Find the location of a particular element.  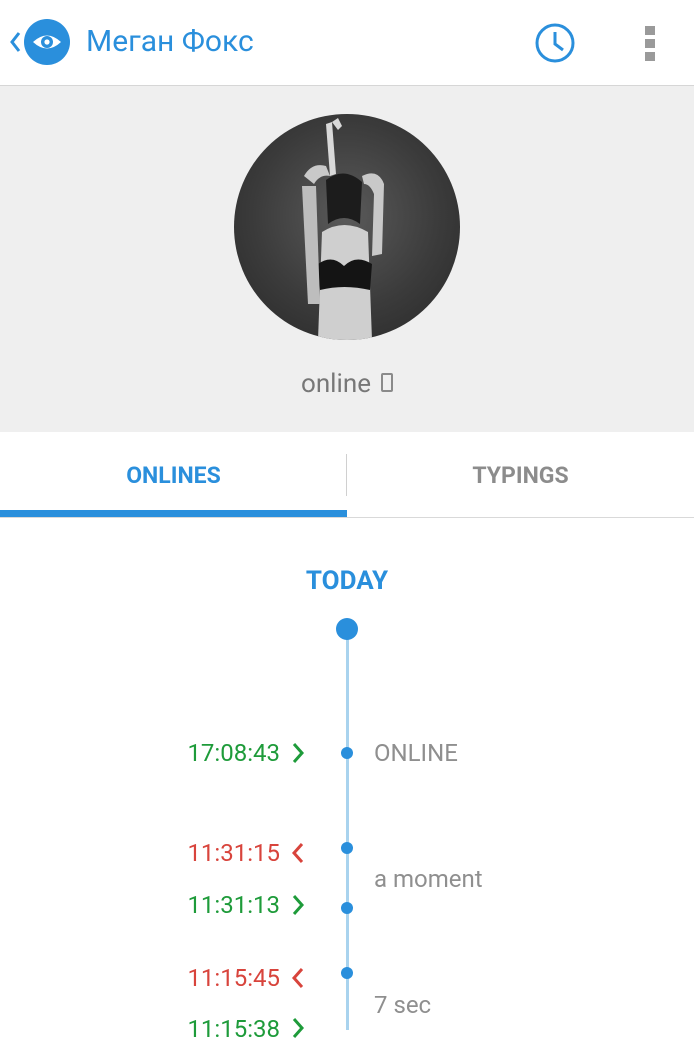

eye-icon is located at coordinates (47, 42).